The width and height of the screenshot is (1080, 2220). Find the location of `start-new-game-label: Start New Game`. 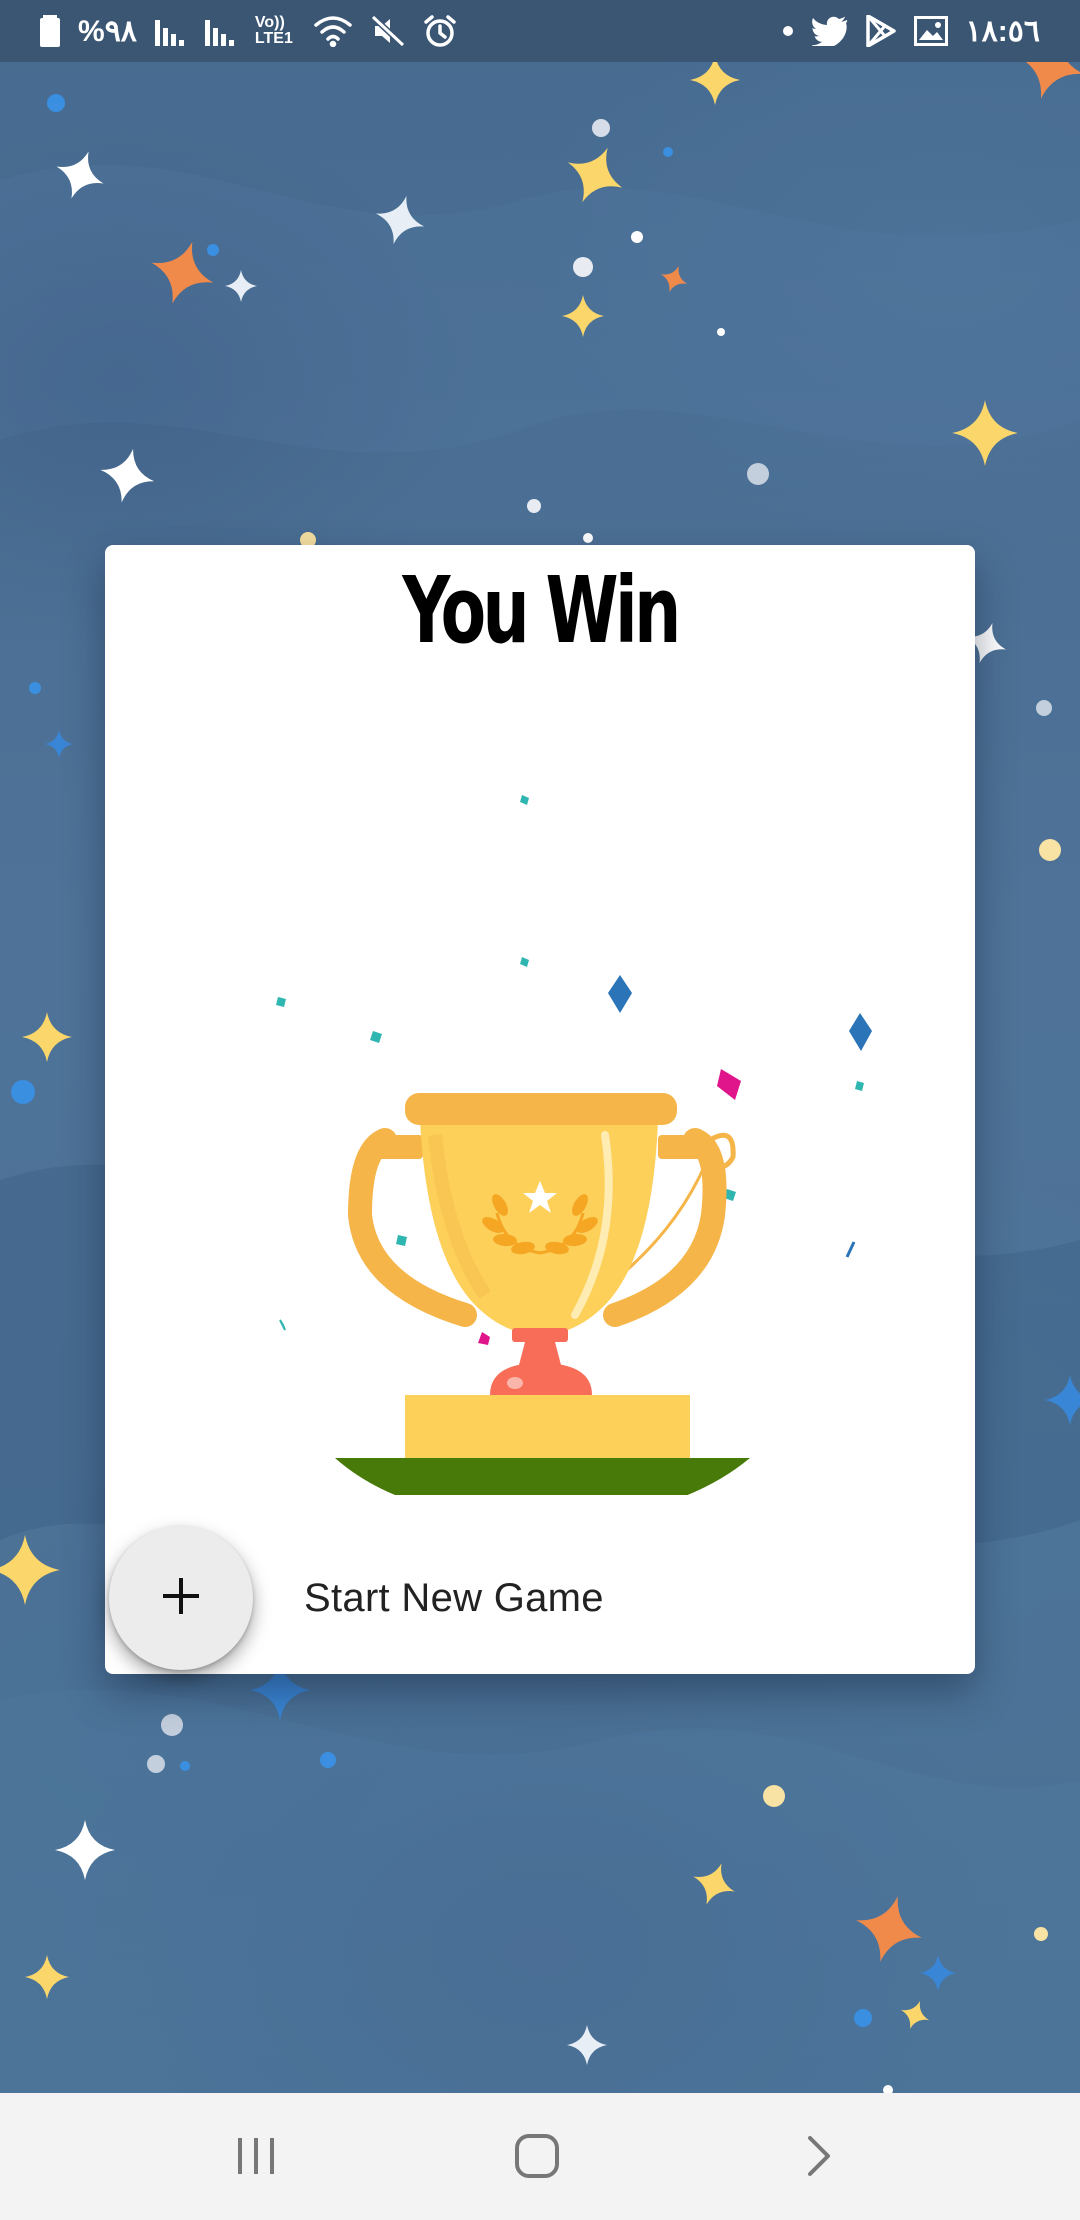

start-new-game-label: Start New Game is located at coordinates (454, 1598).